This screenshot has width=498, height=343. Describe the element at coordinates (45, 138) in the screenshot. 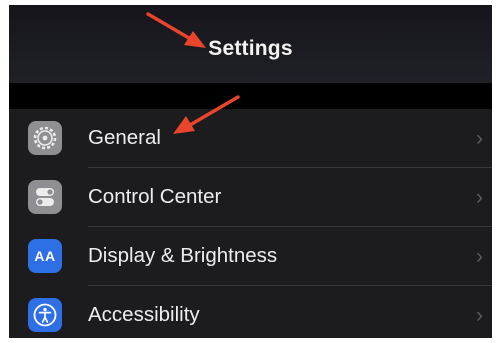

I see `gear-icon` at that location.